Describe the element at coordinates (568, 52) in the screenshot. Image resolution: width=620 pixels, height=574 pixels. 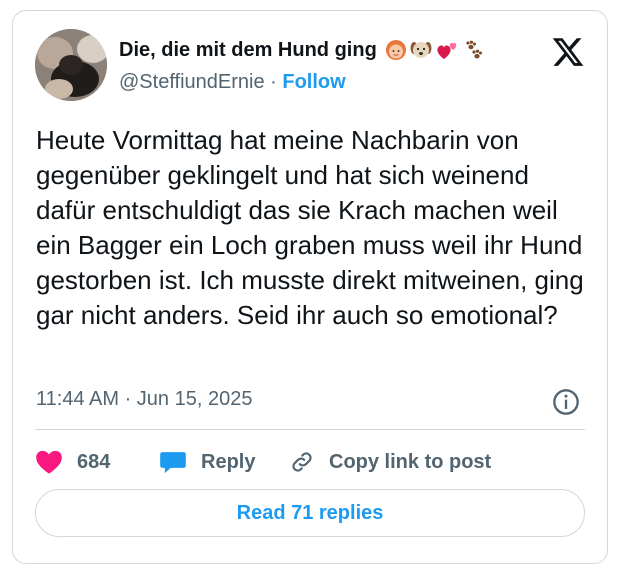
I see `x-logo-icon` at that location.